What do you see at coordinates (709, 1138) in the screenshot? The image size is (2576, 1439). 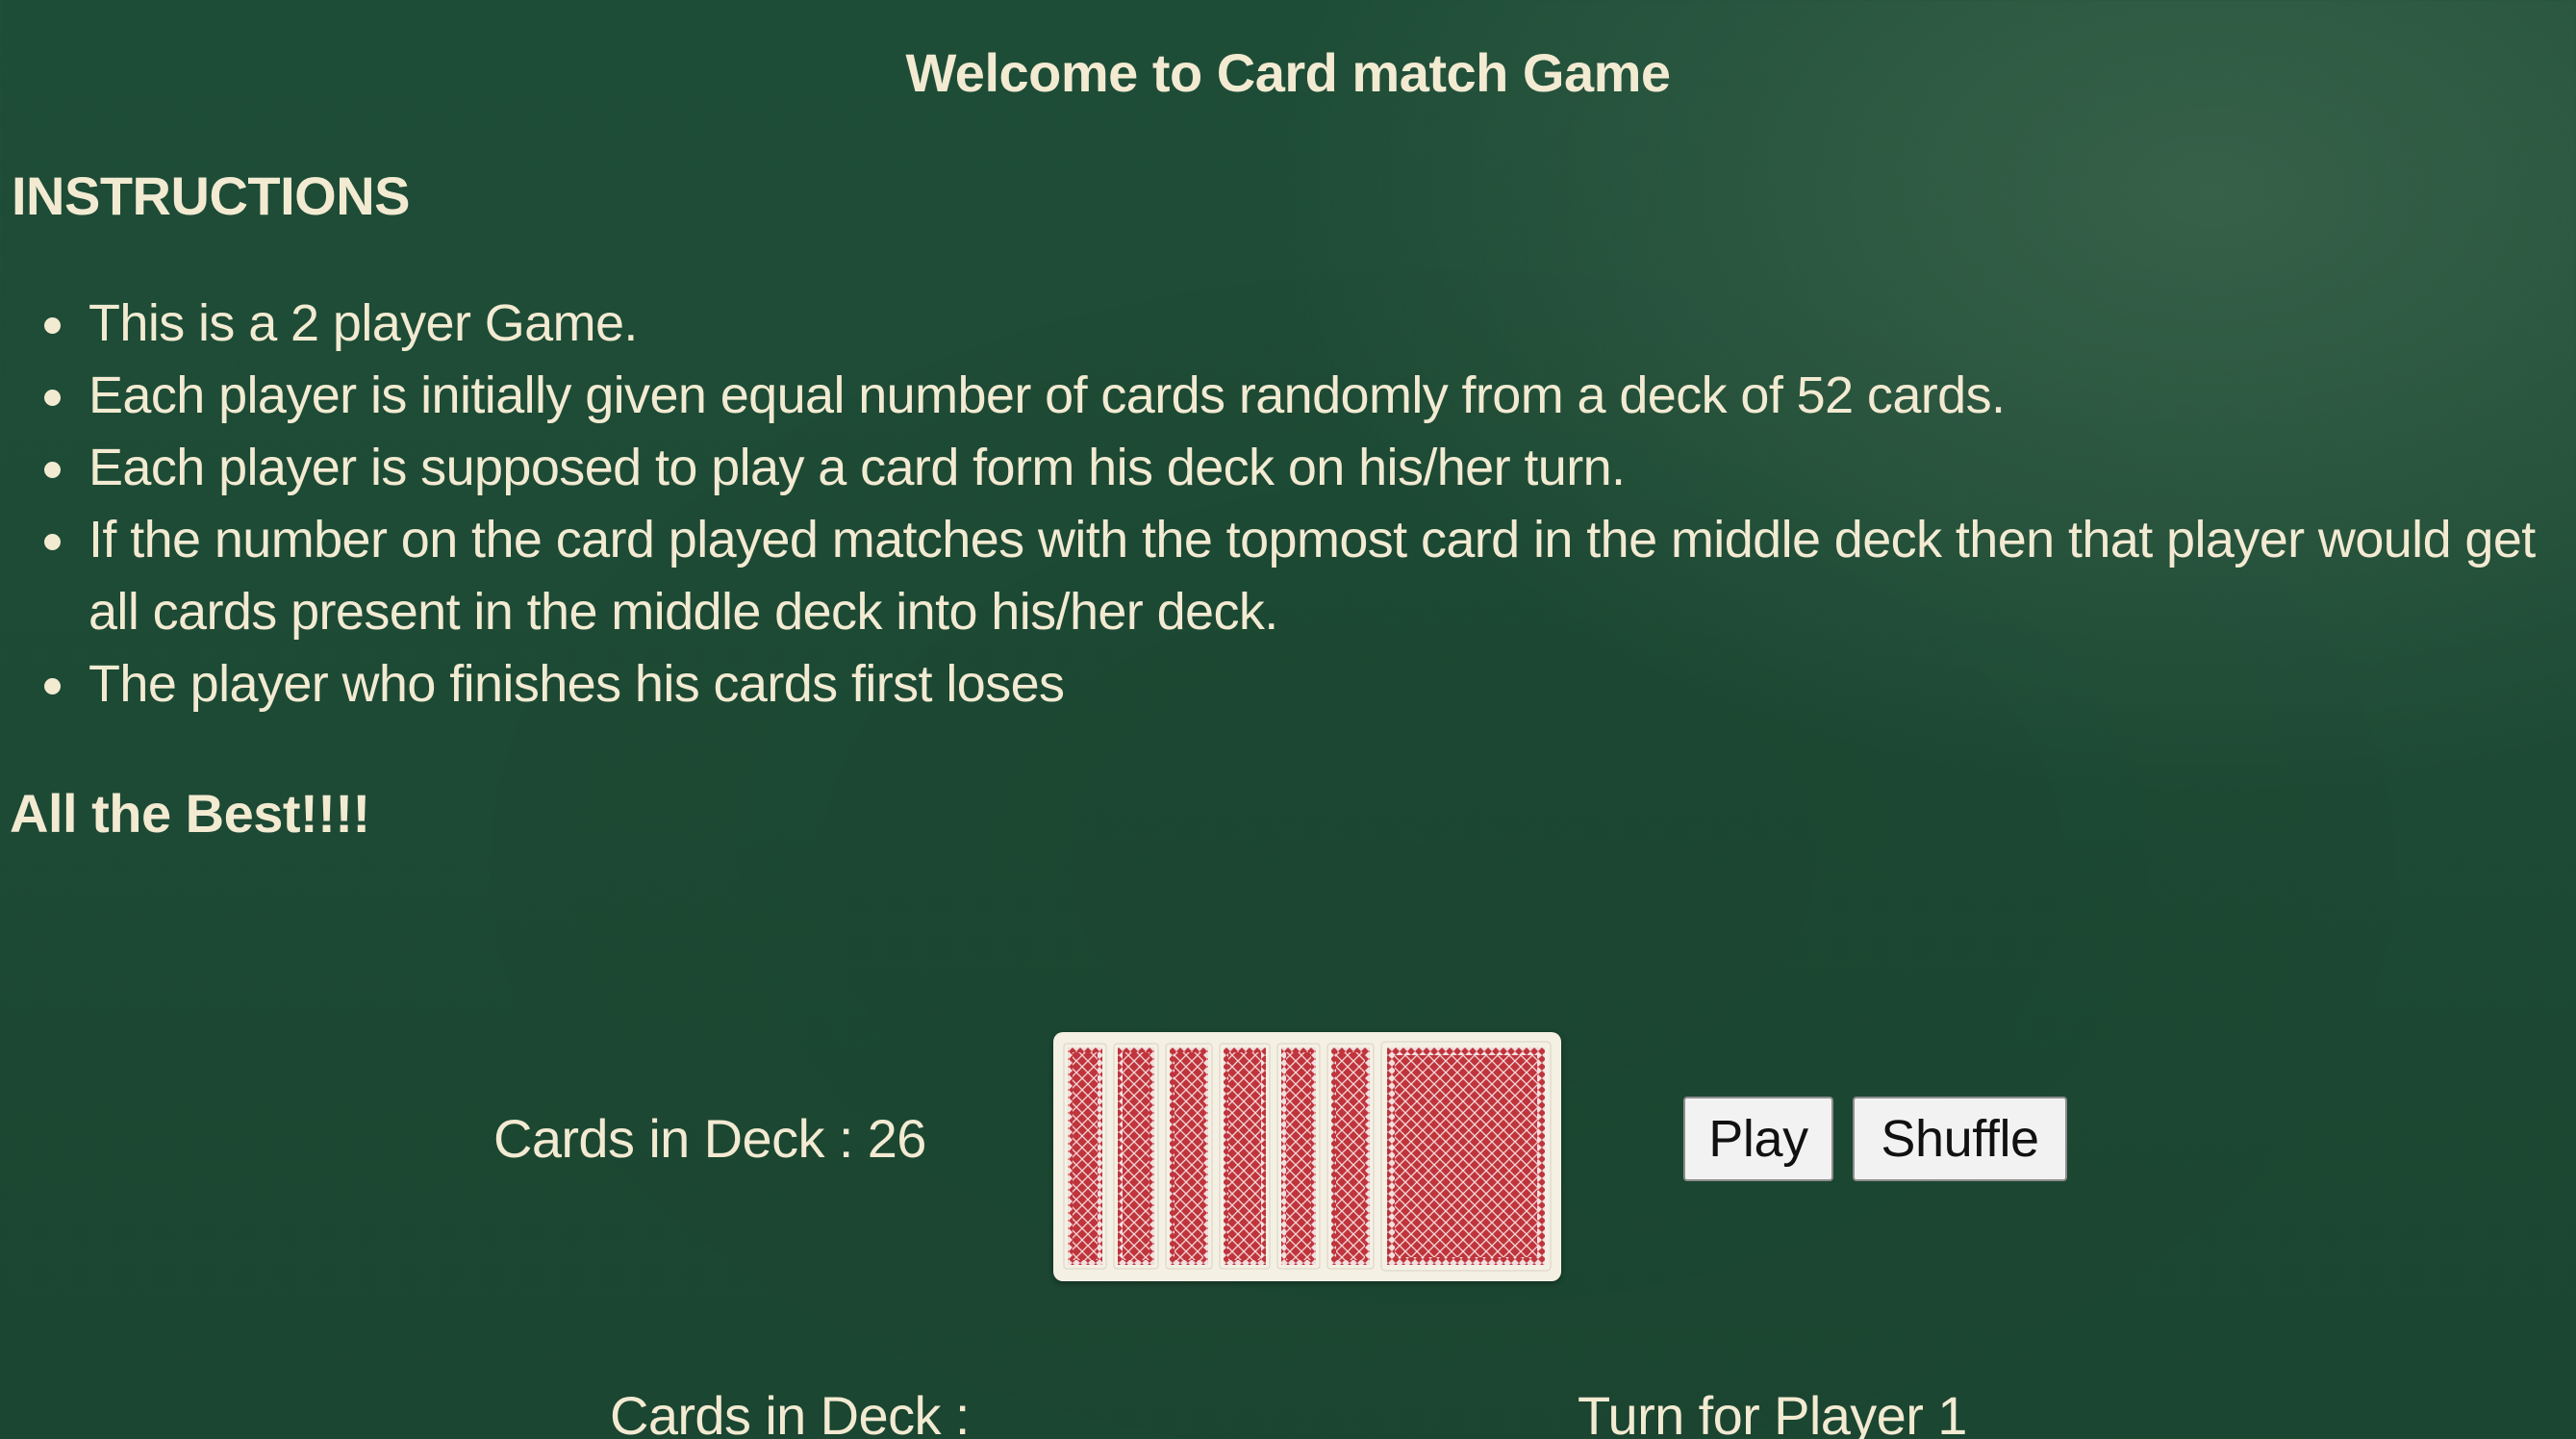 I see `player-deck-count: Cards in Deck : 26` at bounding box center [709, 1138].